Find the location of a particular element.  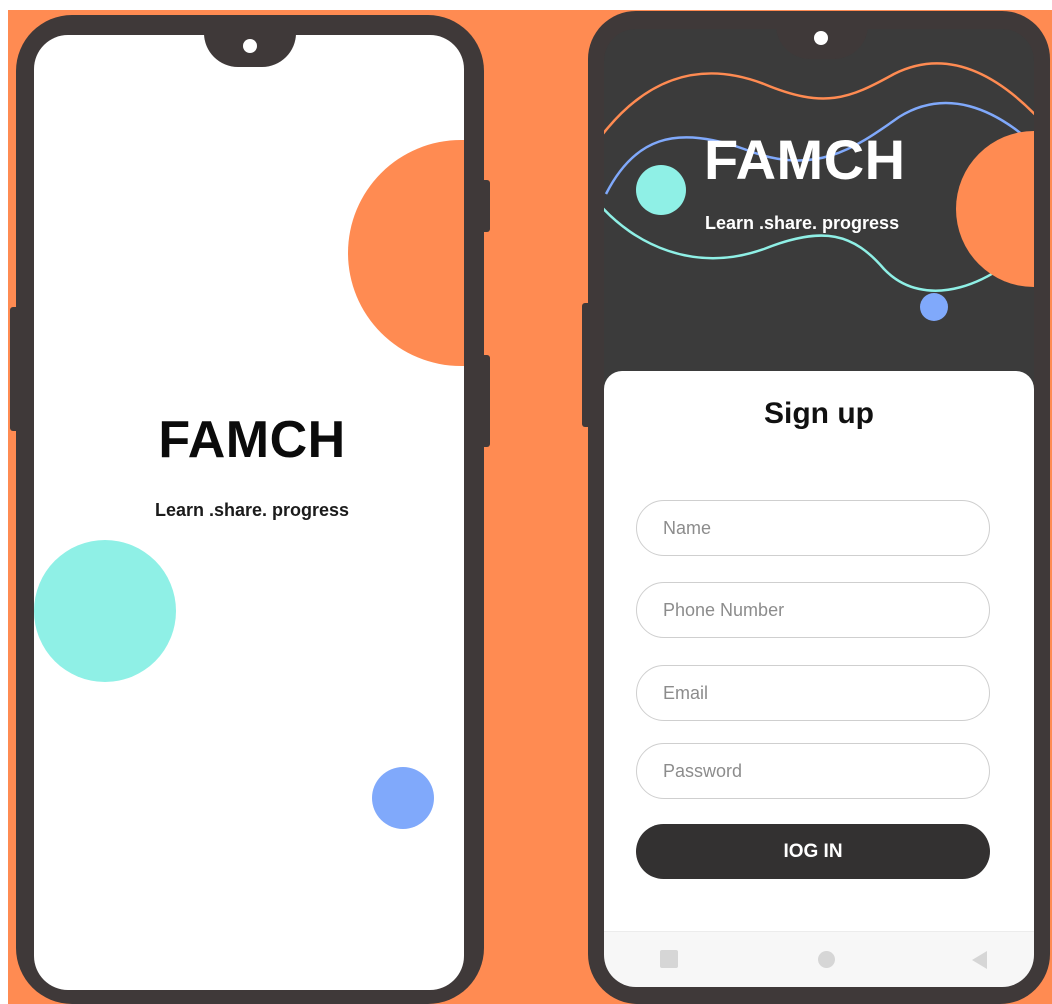

login-button: IOG IN is located at coordinates (813, 851).